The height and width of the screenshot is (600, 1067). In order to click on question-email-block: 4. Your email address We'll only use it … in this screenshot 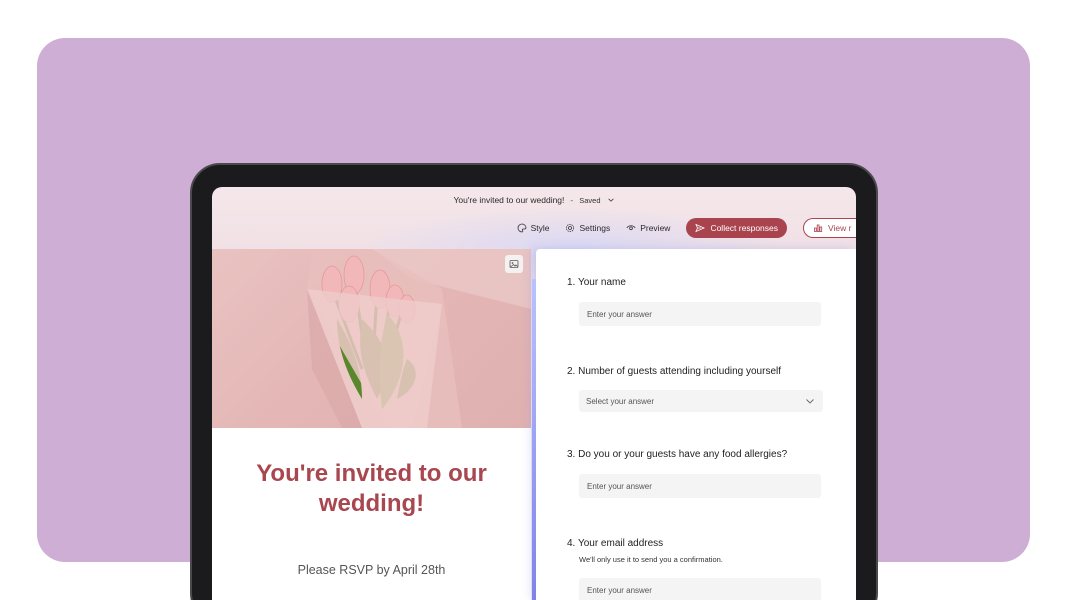, I will do `click(645, 551)`.